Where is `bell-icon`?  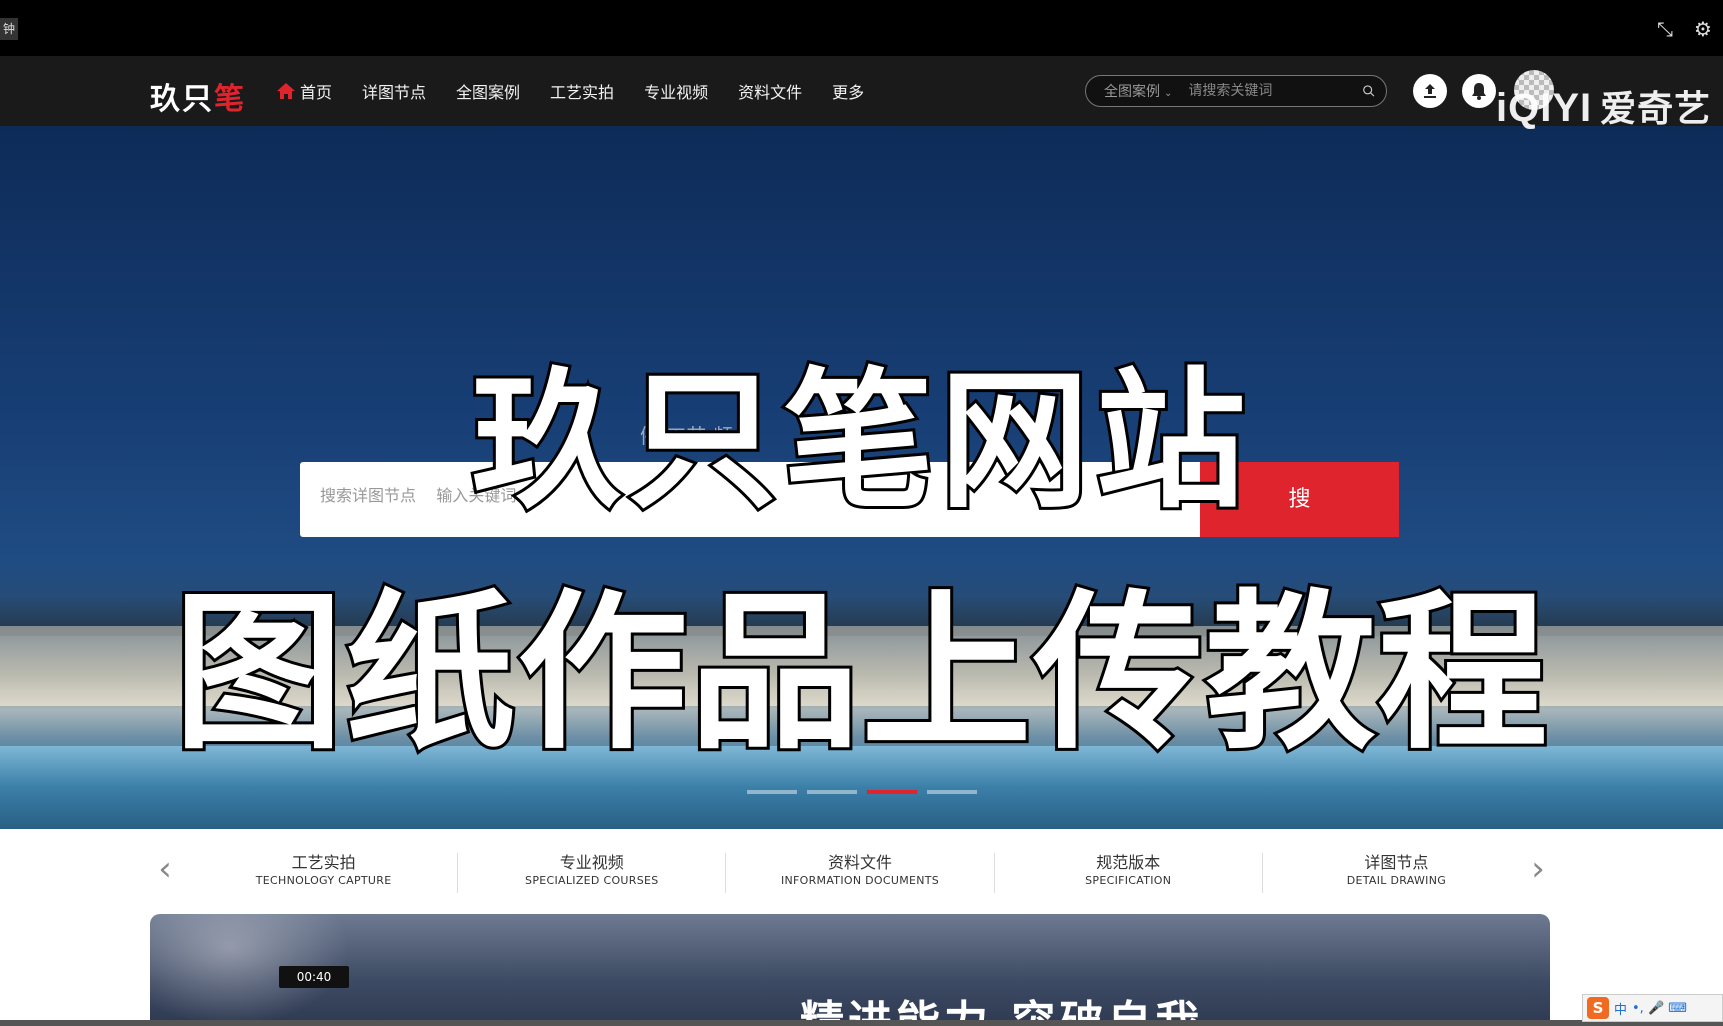 bell-icon is located at coordinates (1479, 91).